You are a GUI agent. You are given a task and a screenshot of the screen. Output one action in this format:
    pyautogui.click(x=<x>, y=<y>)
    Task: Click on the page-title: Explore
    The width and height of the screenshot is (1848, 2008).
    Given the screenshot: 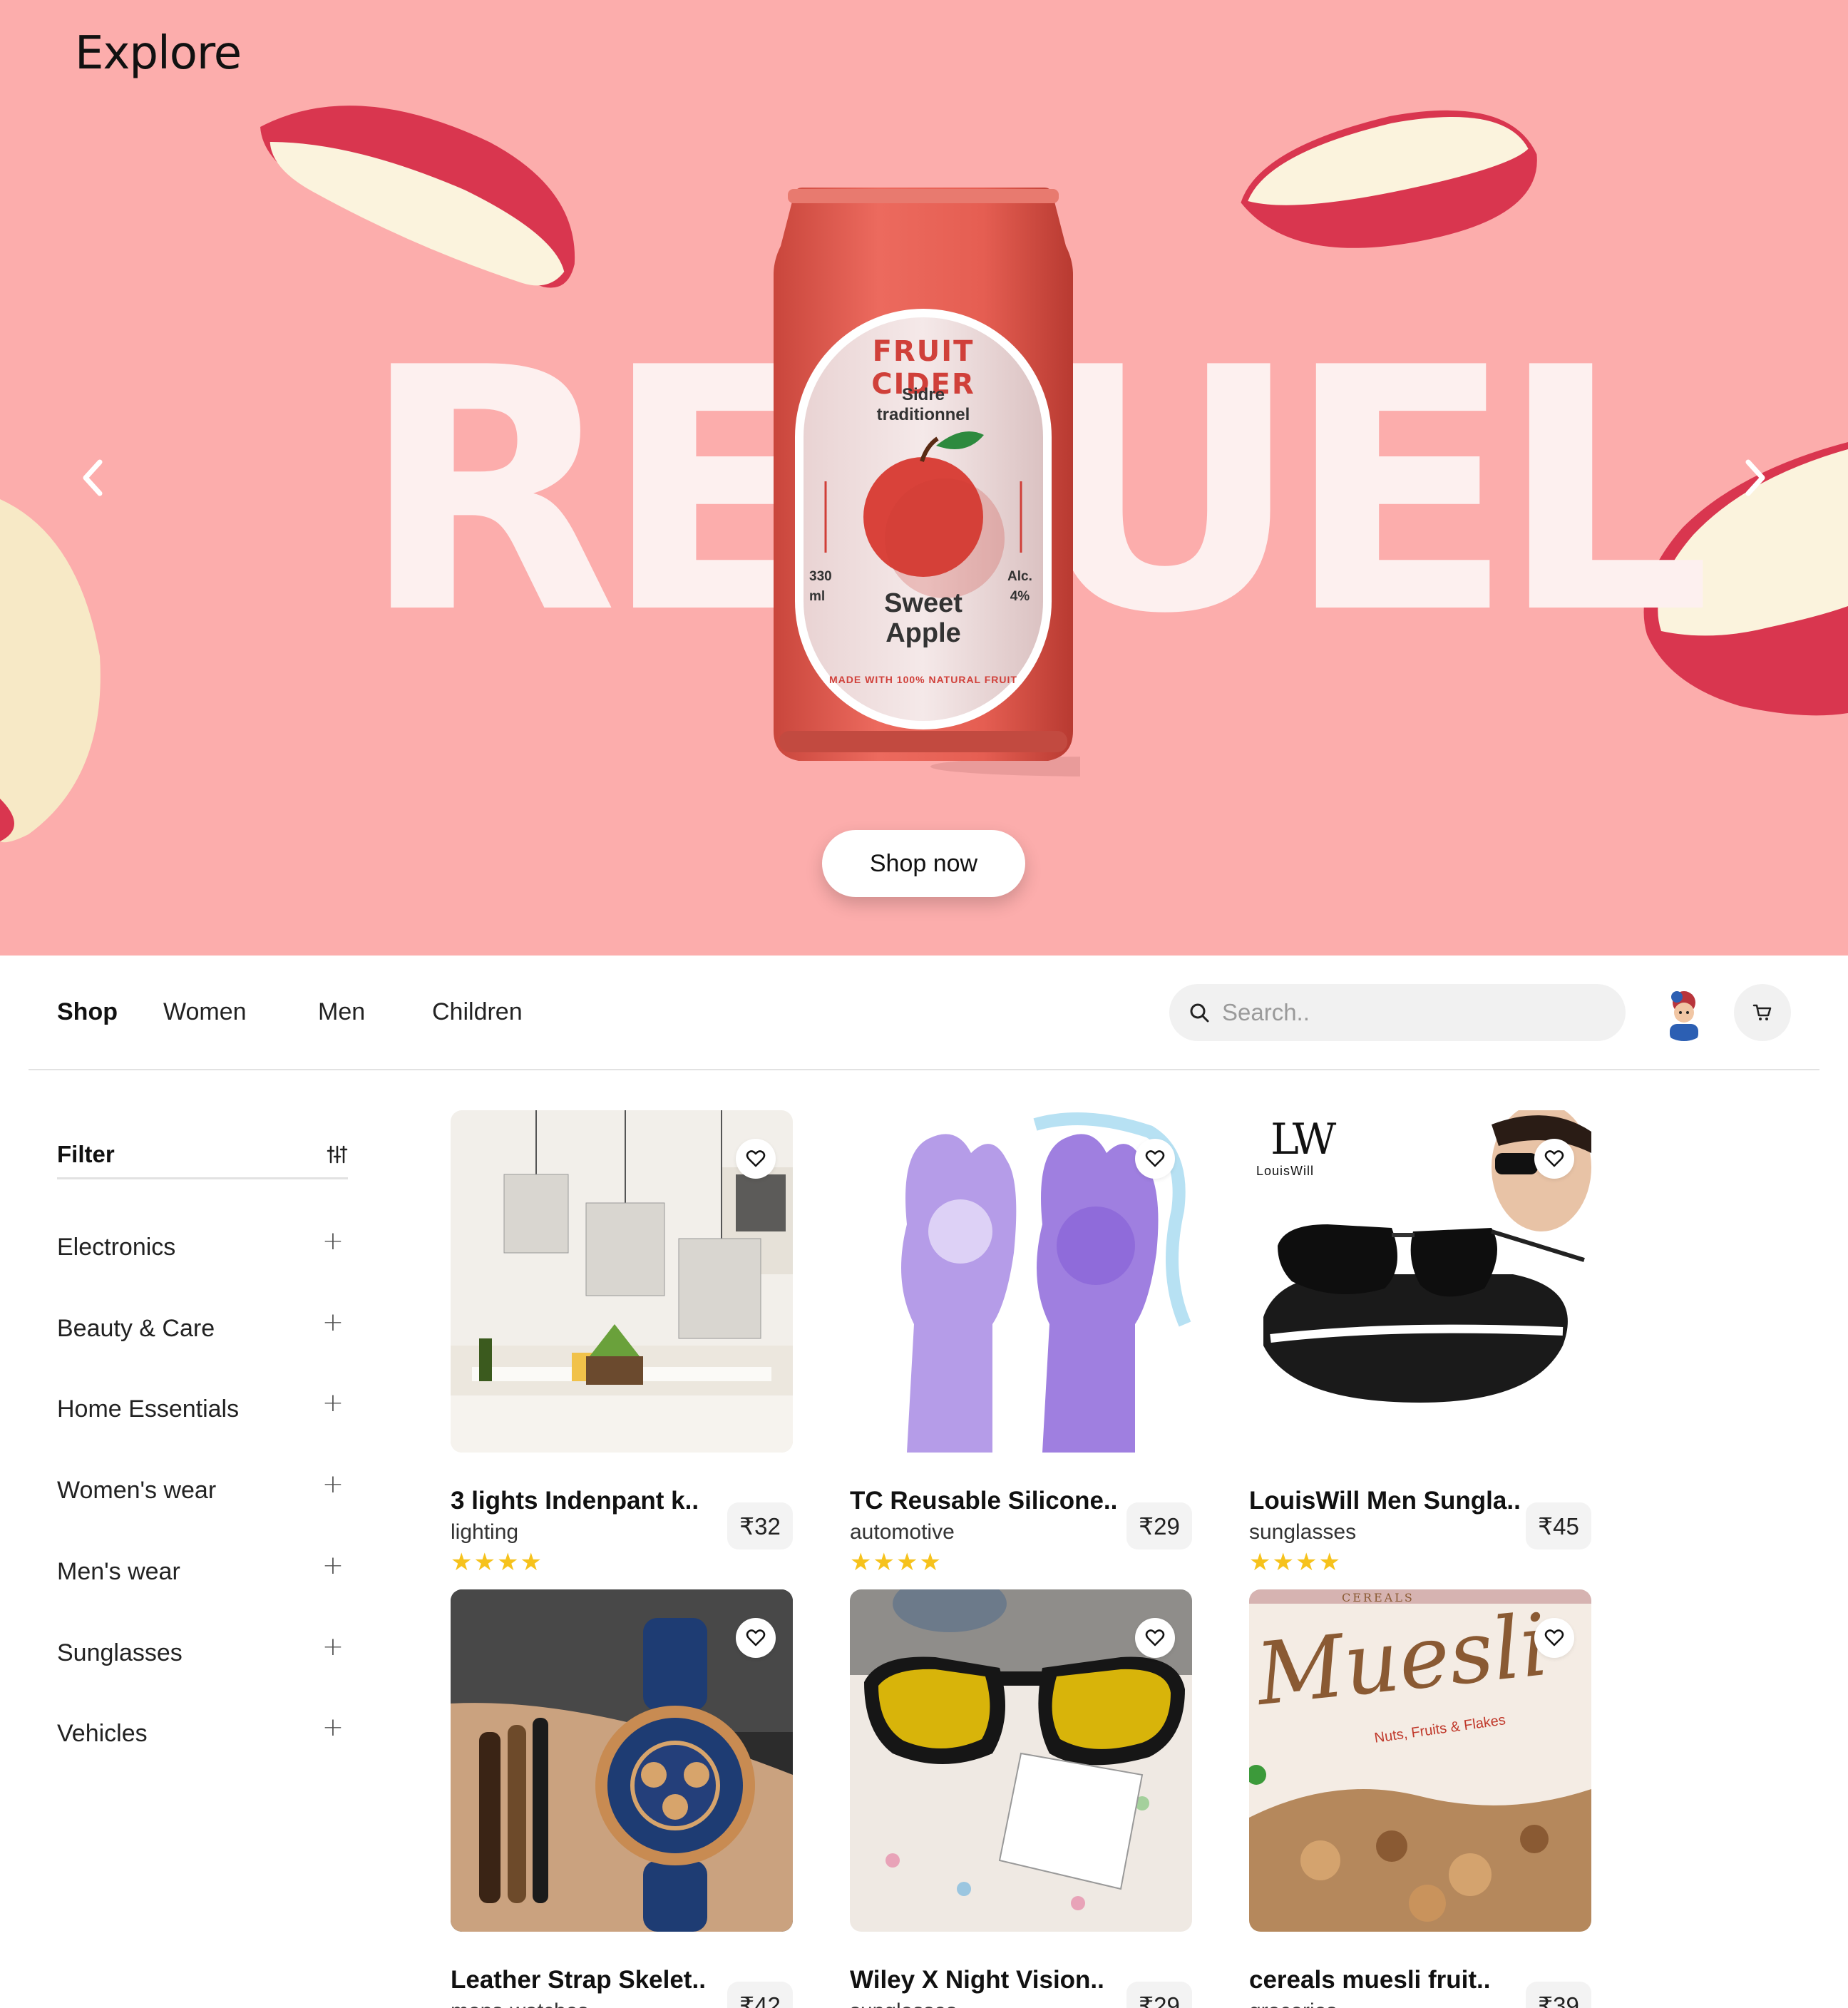 What is the action you would take?
    pyautogui.click(x=158, y=53)
    